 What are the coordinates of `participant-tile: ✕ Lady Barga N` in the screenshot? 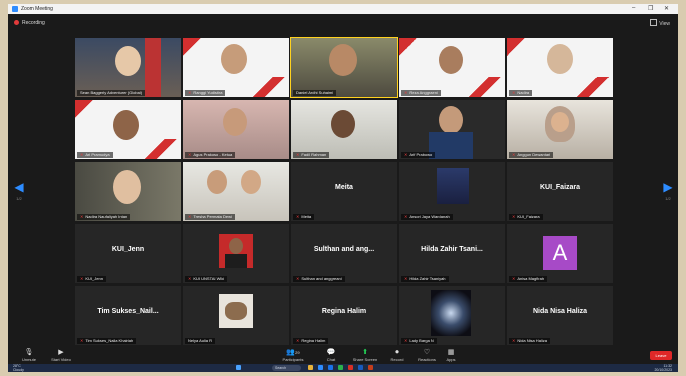 It's located at (452, 315).